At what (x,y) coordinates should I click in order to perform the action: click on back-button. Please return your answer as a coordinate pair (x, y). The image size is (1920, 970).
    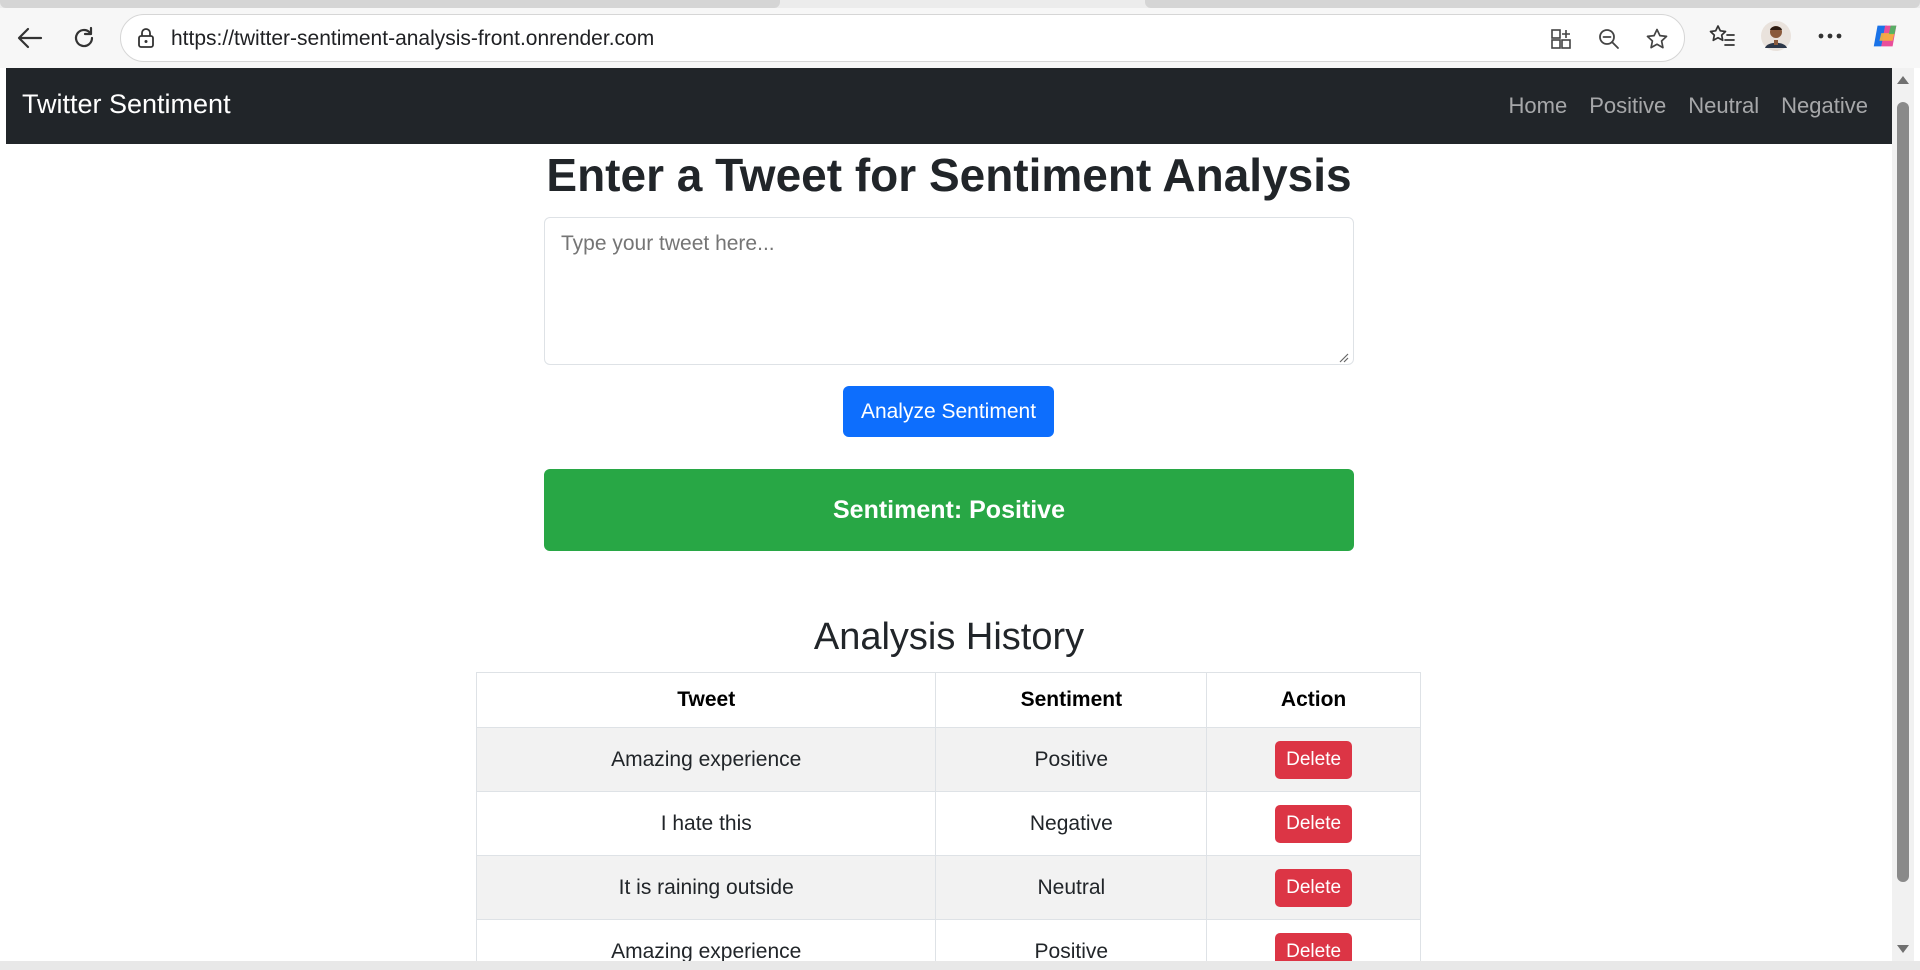
    Looking at the image, I should click on (30, 38).